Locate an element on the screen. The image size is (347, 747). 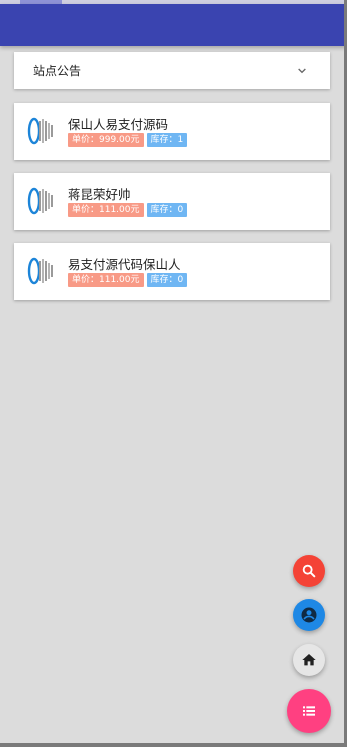
list-icon is located at coordinates (309, 711).